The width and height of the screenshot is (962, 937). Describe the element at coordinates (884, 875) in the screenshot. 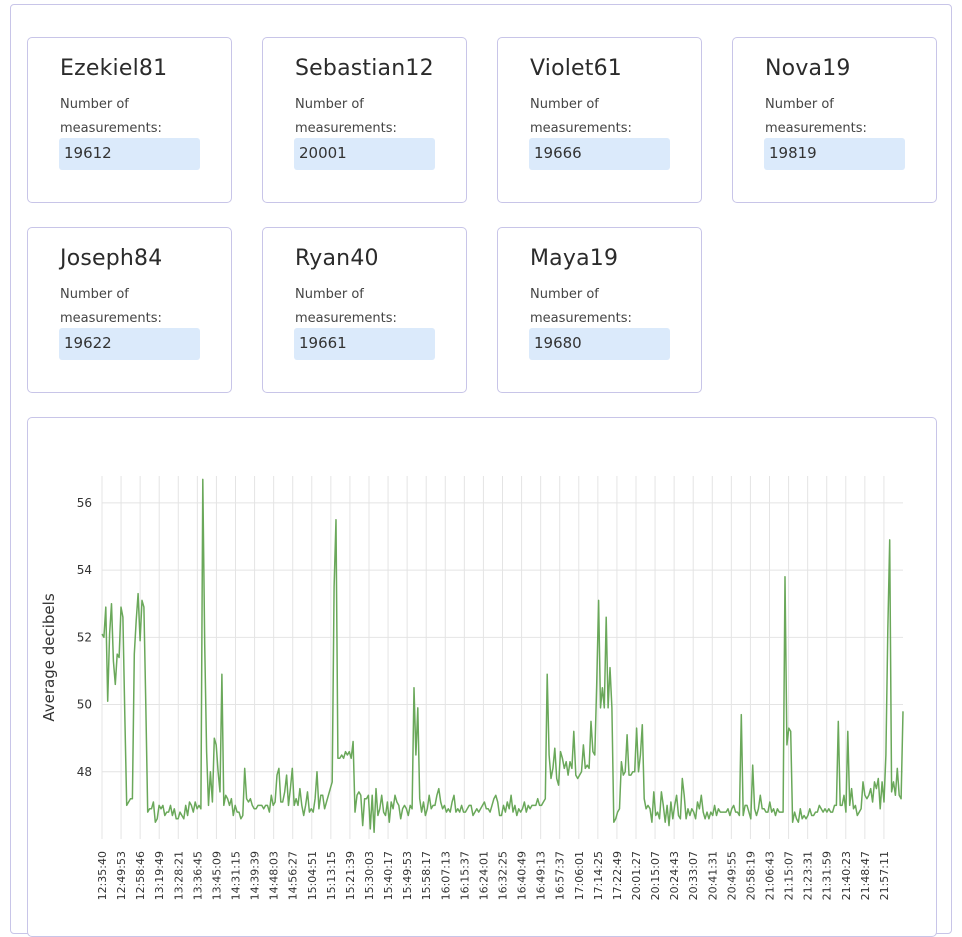

I see `x-tick-label: 21:57:11` at that location.